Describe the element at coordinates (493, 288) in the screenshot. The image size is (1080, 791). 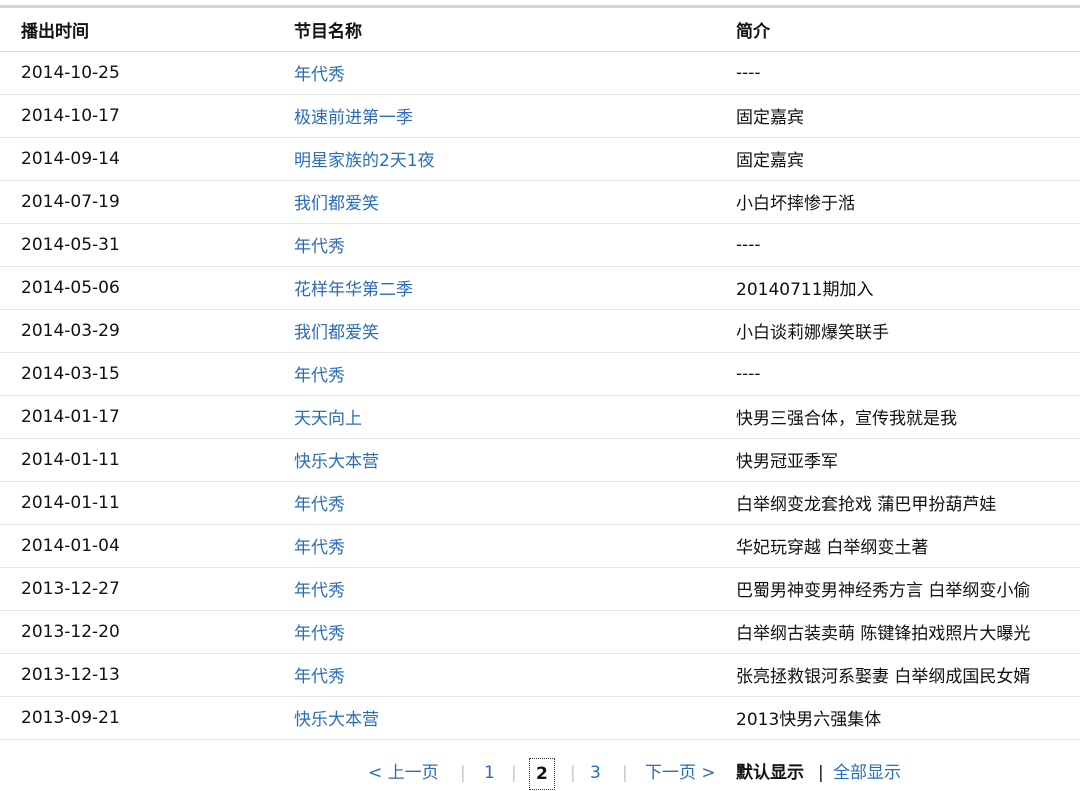
I see `program-cell: 花样年华第二季` at that location.